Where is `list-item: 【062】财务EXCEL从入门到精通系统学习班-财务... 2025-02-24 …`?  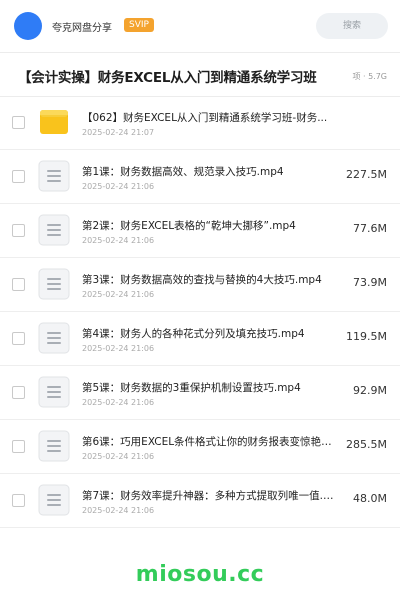 list-item: 【062】财务EXCEL从入门到精通系统学习班-财务... 2025-02-24 … is located at coordinates (200, 123).